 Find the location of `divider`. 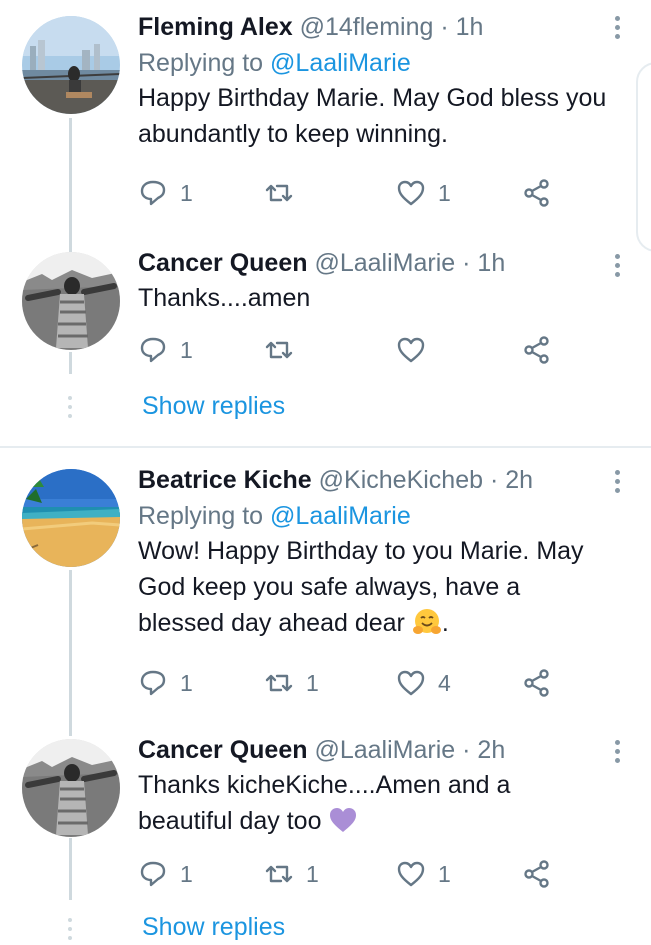

divider is located at coordinates (325, 447).